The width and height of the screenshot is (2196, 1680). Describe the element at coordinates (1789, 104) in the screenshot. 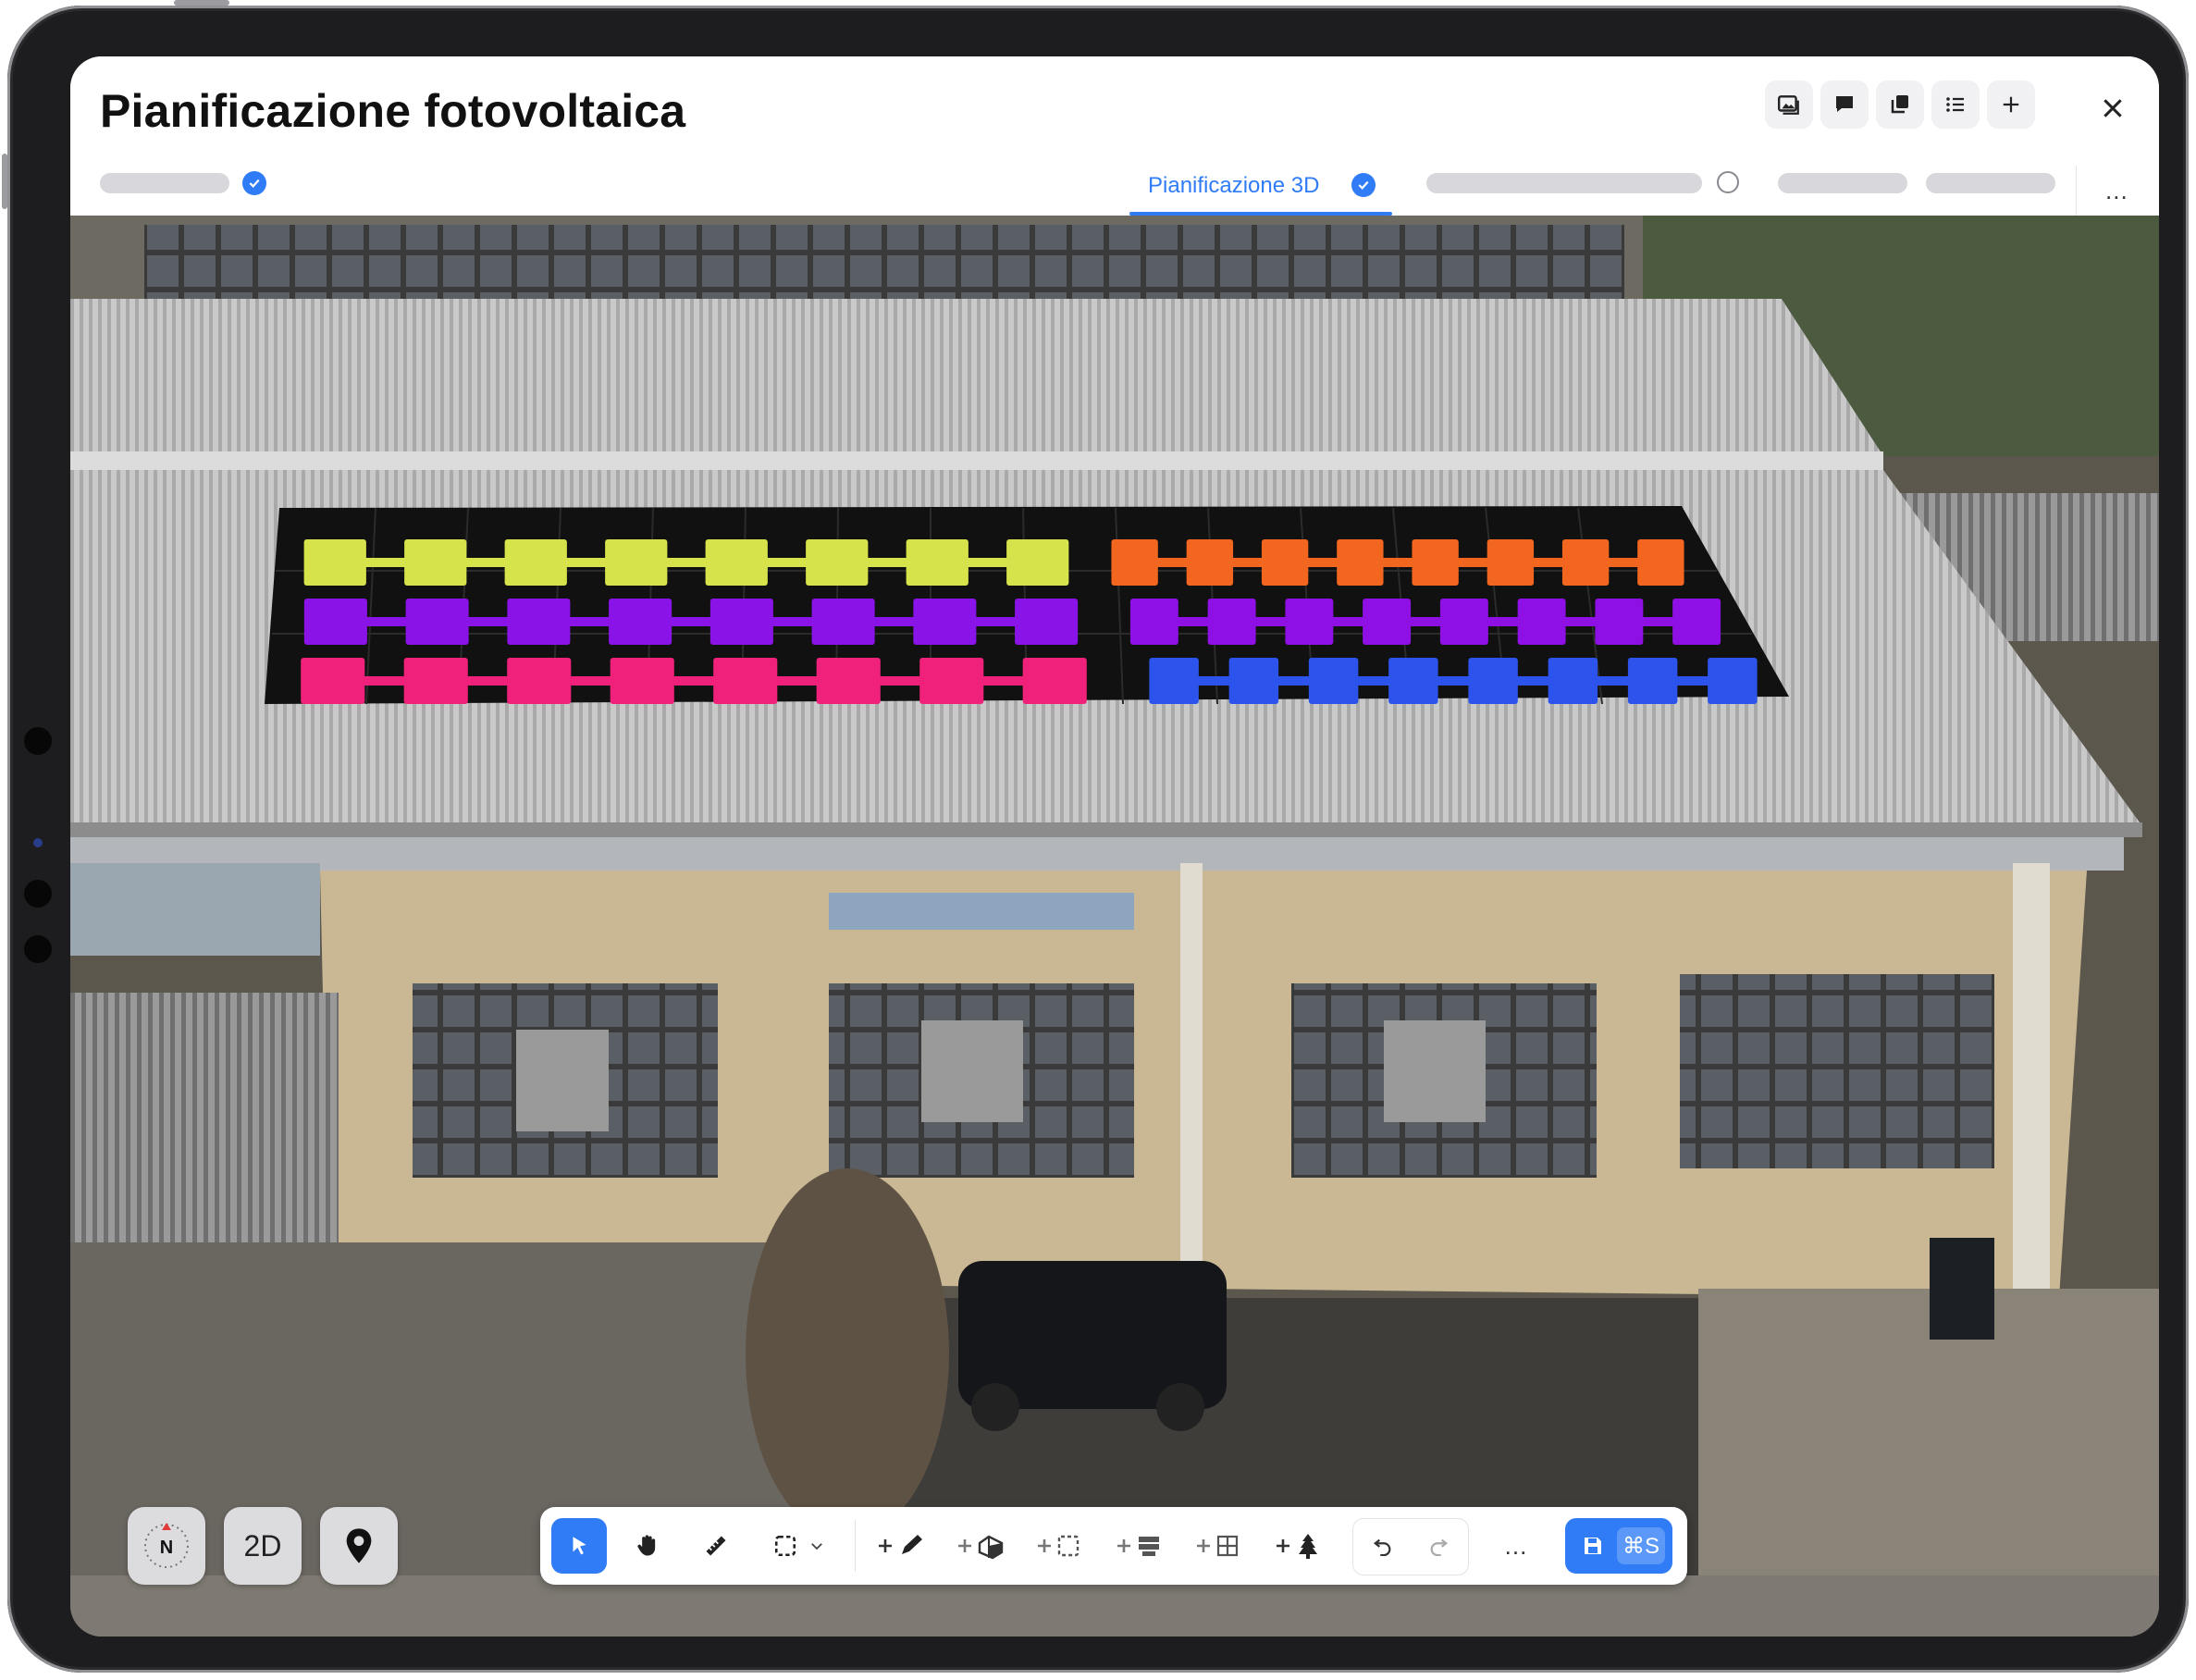

I see `gallery-button` at that location.